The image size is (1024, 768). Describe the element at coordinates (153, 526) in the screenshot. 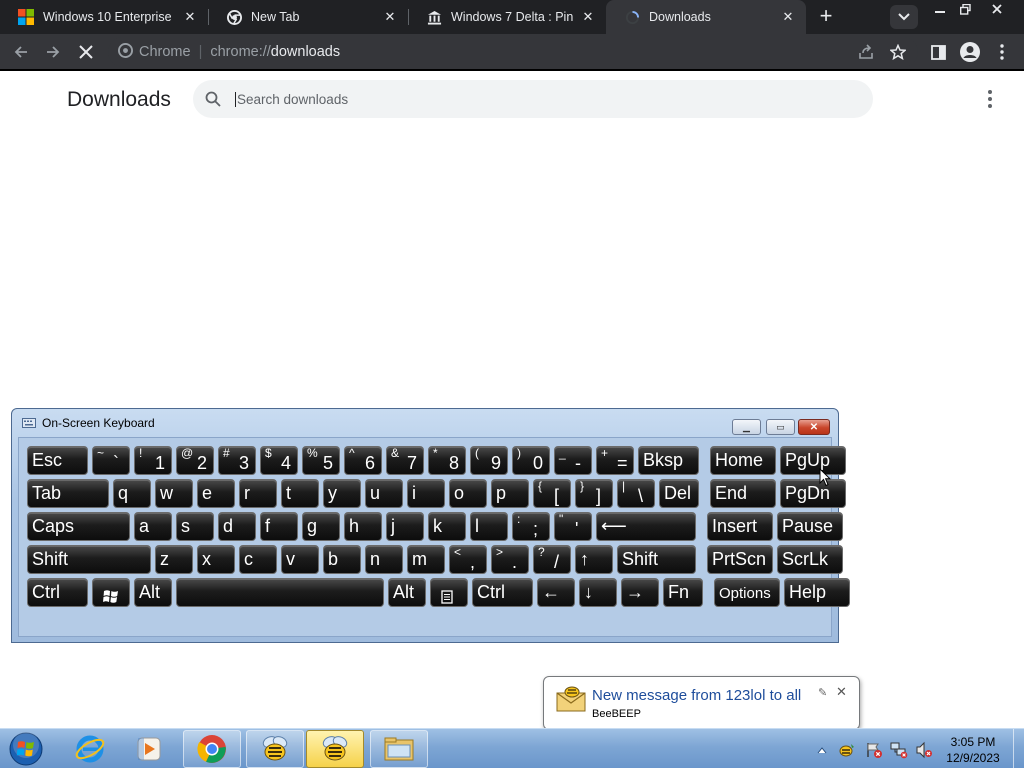

I see `key-a: a` at that location.